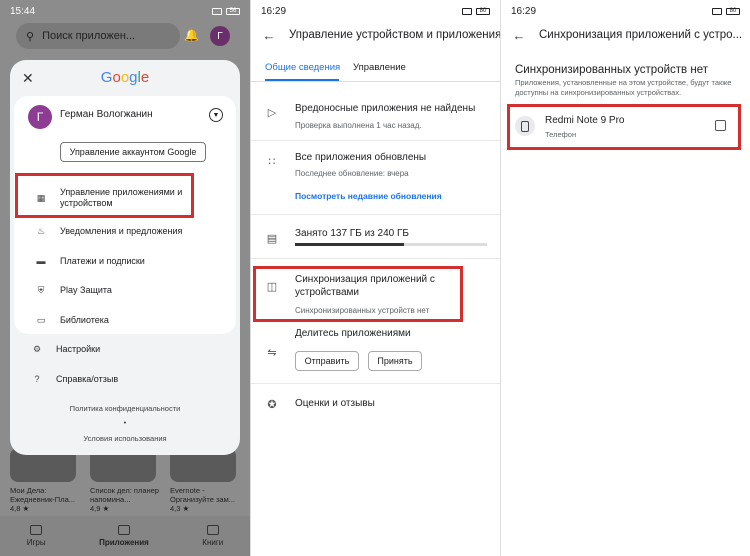 The width and height of the screenshot is (750, 556). Describe the element at coordinates (302, 80) in the screenshot. I see `tab-indicator` at that location.